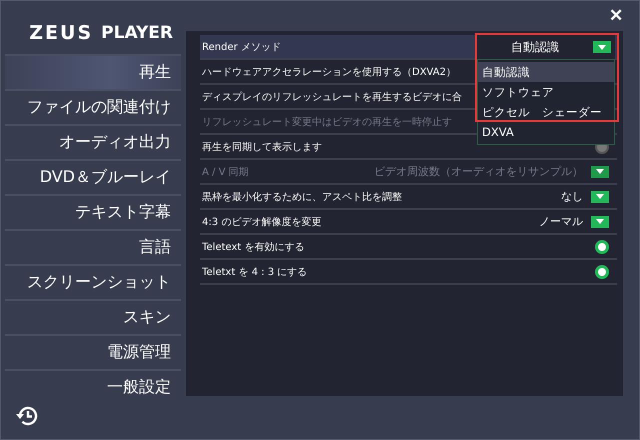 The height and width of the screenshot is (440, 640). What do you see at coordinates (93, 71) in the screenshot?
I see `sidebar-item: 再生` at bounding box center [93, 71].